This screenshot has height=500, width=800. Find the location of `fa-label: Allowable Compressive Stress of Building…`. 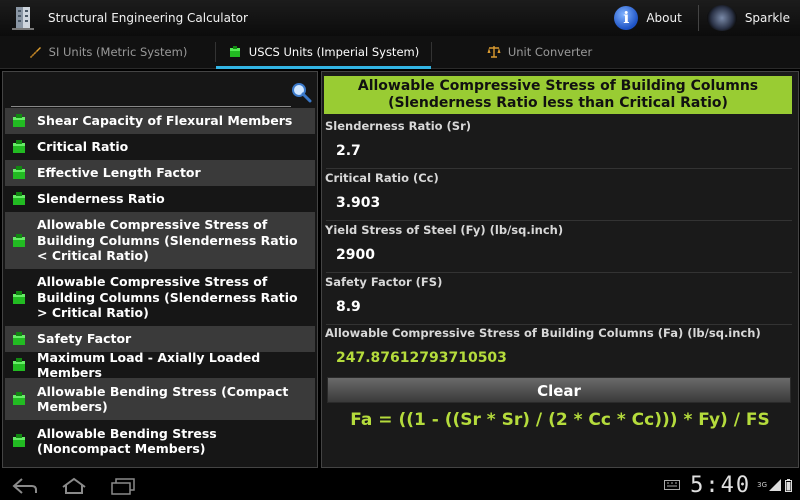

fa-label: Allowable Compressive Stress of Building… is located at coordinates (543, 333).